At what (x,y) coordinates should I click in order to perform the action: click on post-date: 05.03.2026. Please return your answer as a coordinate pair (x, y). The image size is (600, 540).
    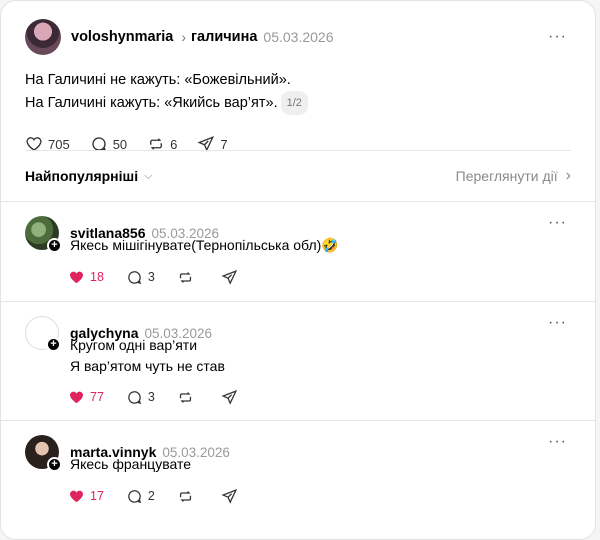
    Looking at the image, I should click on (298, 37).